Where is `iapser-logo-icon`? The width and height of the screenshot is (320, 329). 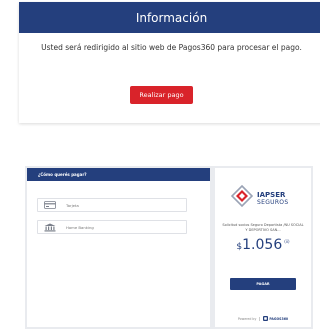
iapser-logo-icon is located at coordinates (242, 197).